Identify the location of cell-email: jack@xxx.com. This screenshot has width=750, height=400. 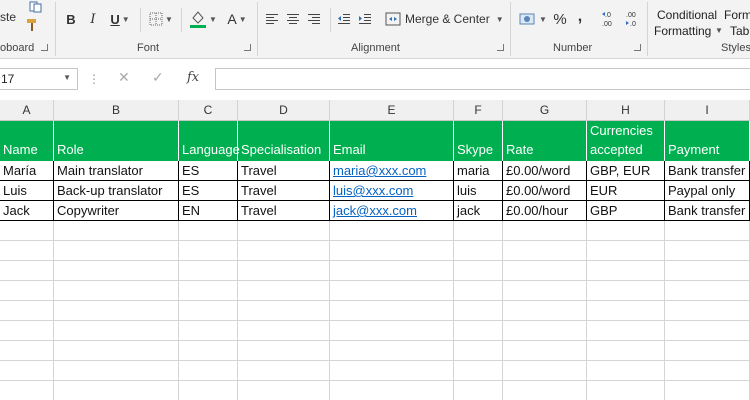
(392, 211).